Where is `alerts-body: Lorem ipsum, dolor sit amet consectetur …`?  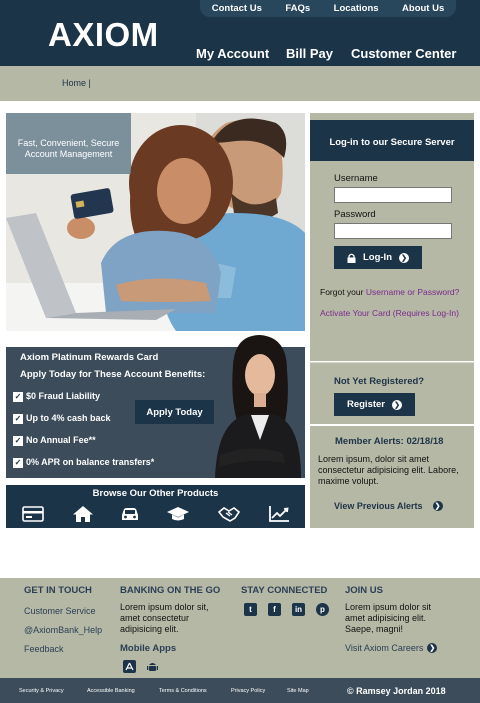 alerts-body: Lorem ipsum, dolor sit amet consectetur … is located at coordinates (388, 470).